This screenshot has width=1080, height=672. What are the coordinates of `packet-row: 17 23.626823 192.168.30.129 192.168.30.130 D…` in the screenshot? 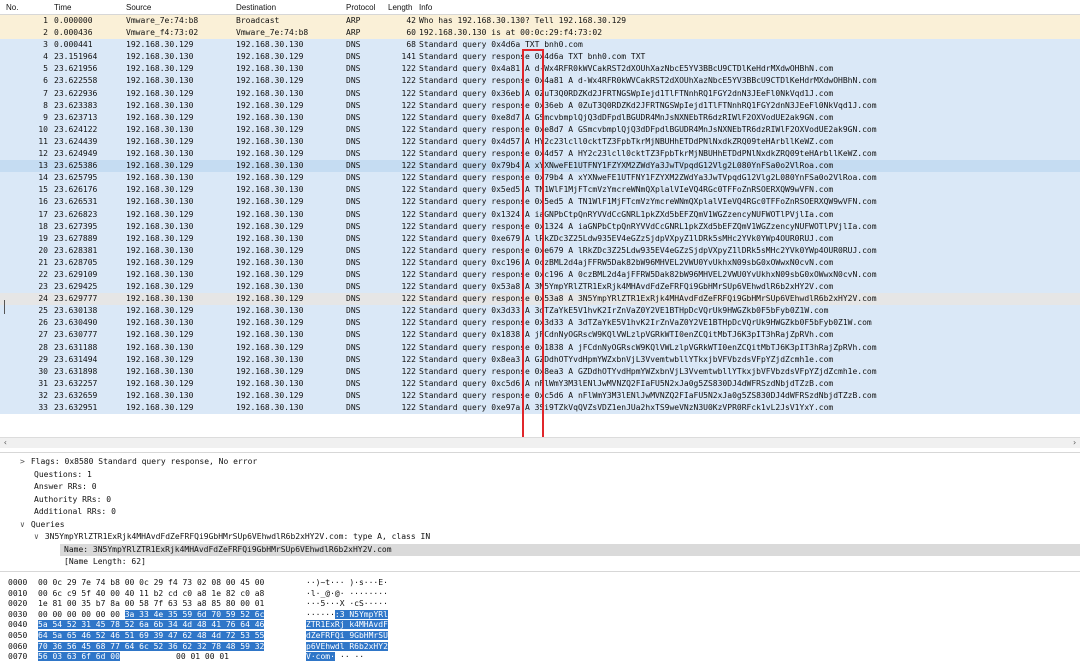 It's located at (540, 214).